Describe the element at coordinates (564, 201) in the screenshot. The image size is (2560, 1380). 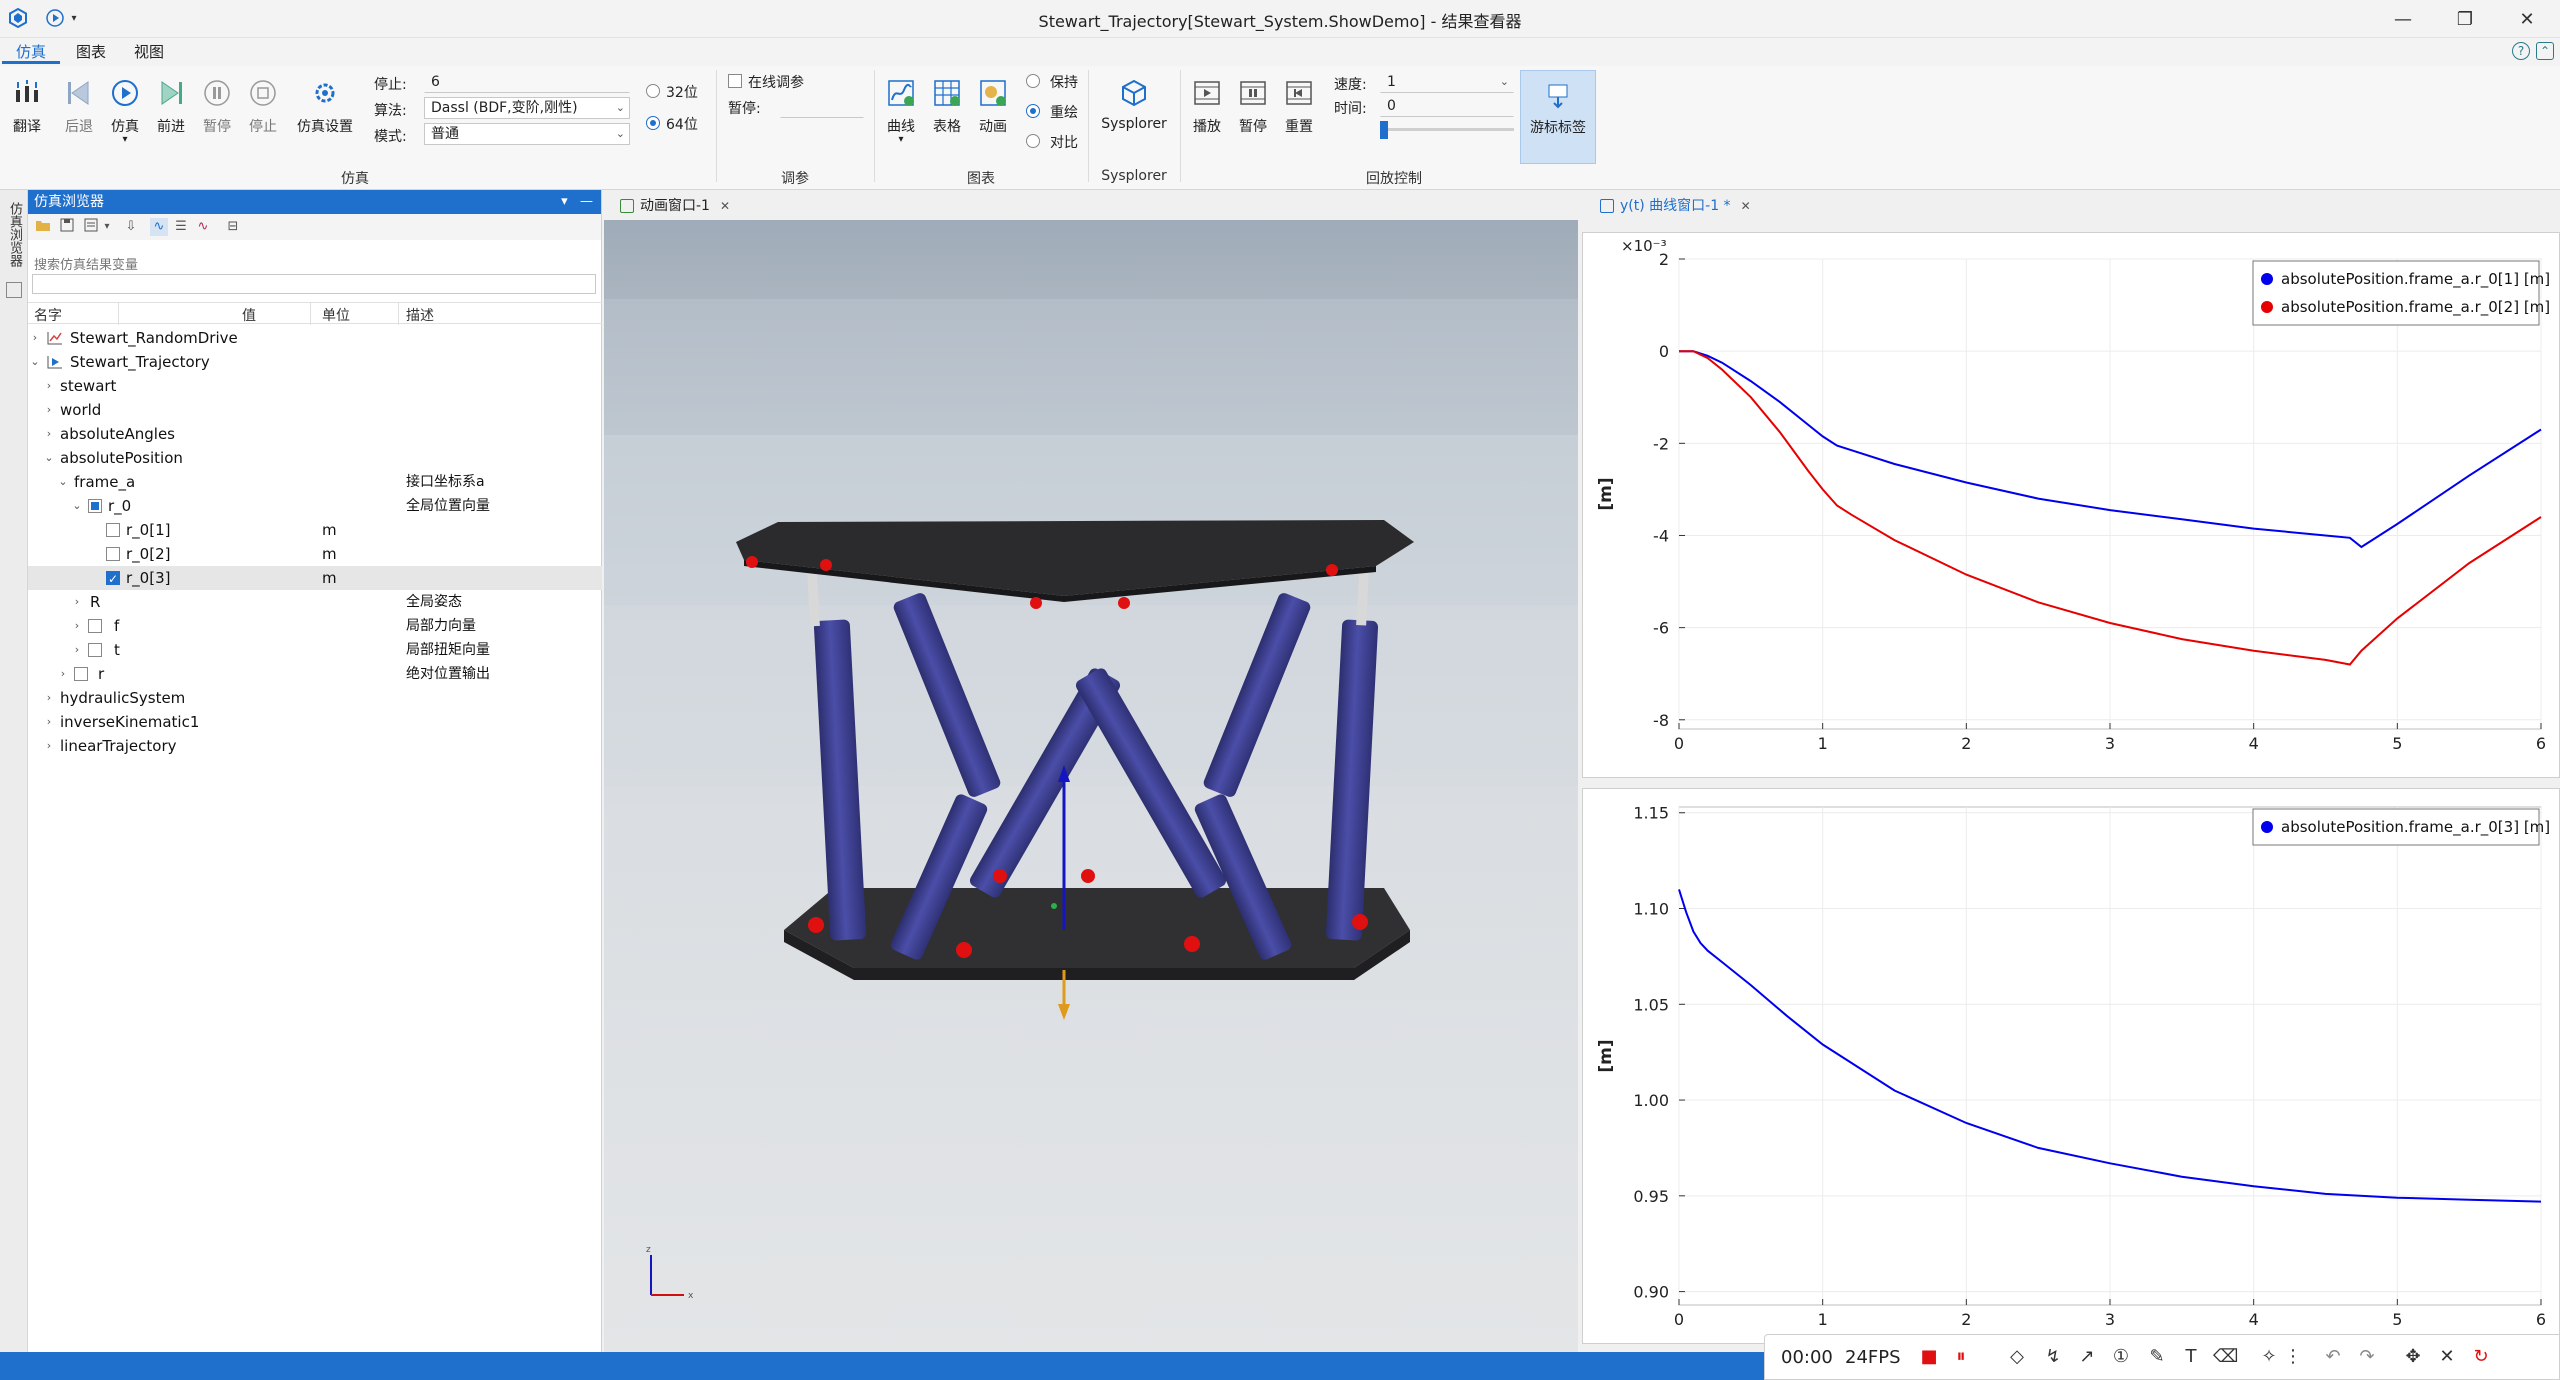
I see `panel-dropdown-icon: ▾` at that location.